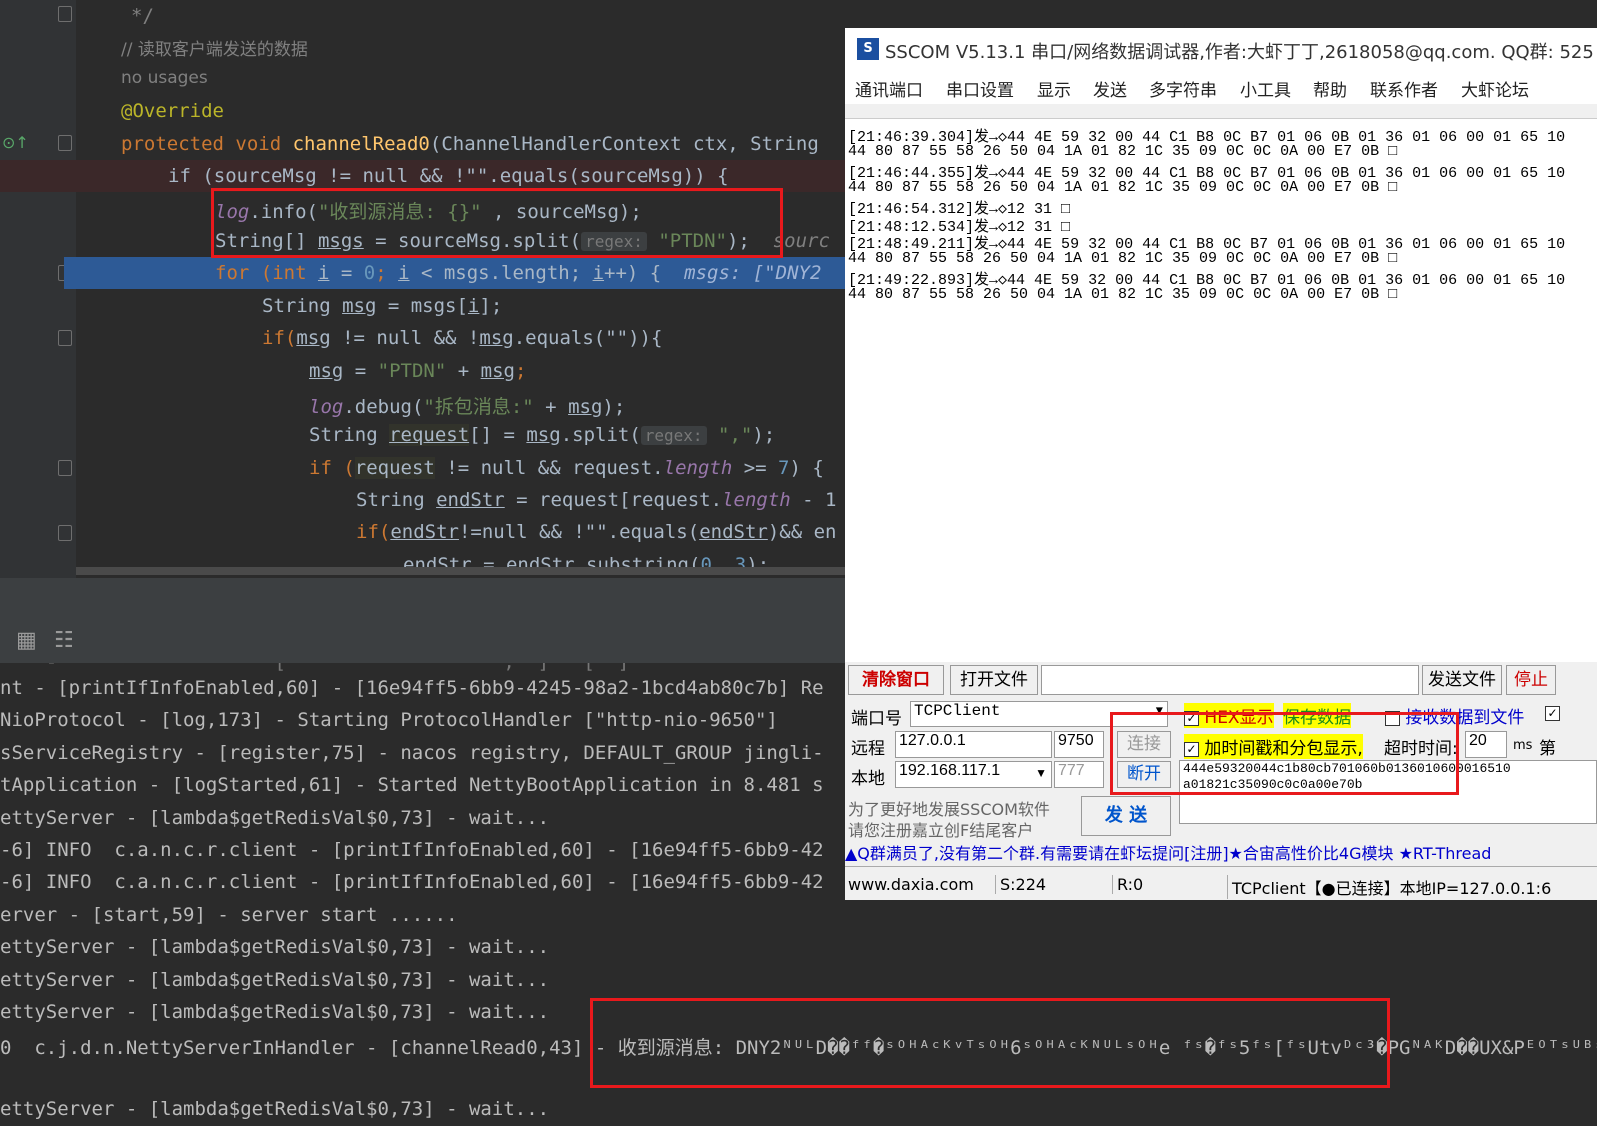 This screenshot has width=1597, height=1126. Describe the element at coordinates (990, 1043) in the screenshot. I see `annotation-box-console` at that location.